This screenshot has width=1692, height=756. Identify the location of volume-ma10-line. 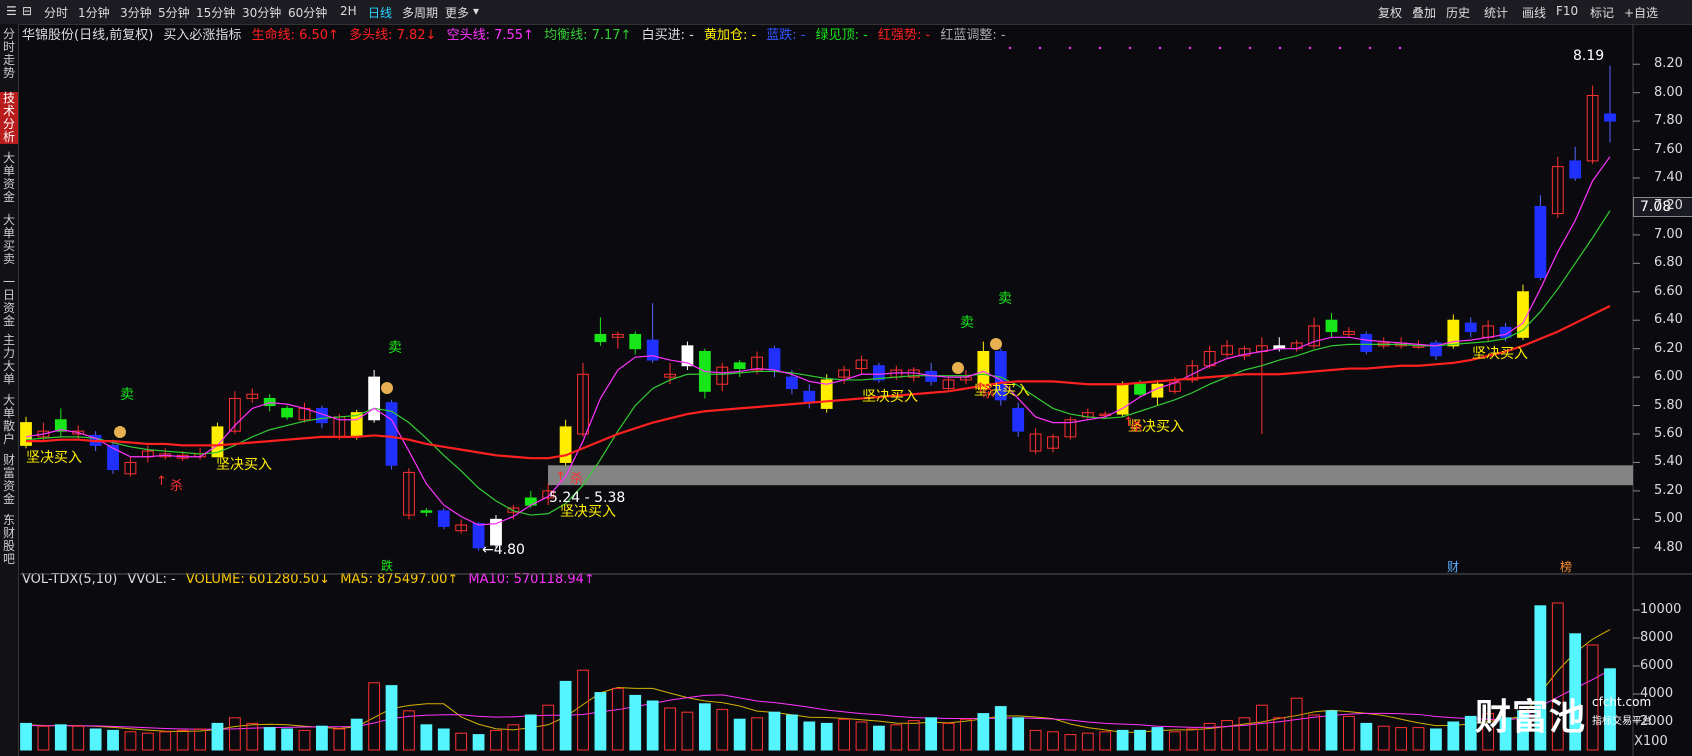
(818, 699).